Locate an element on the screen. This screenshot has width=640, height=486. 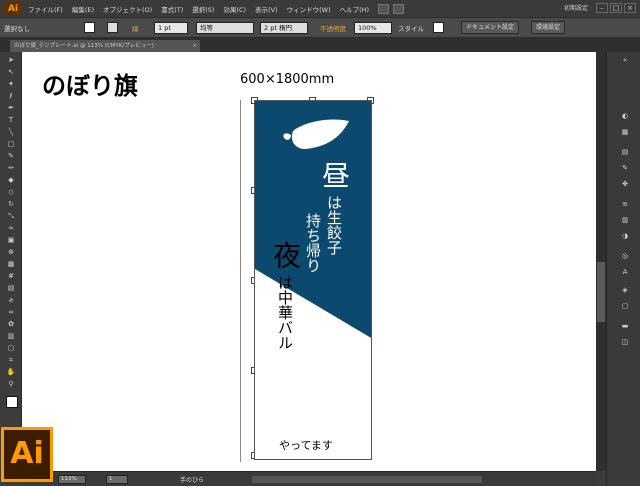
menu-window: ウィンドウ(W) is located at coordinates (309, 9).